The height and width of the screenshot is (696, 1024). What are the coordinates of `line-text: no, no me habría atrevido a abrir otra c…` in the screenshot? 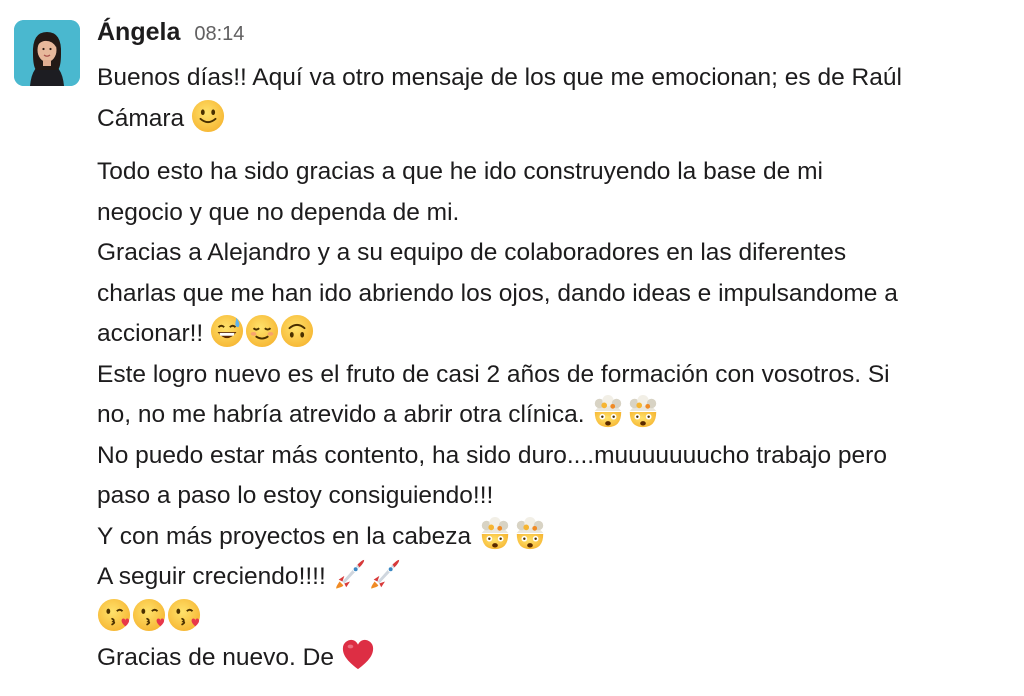 It's located at (341, 414).